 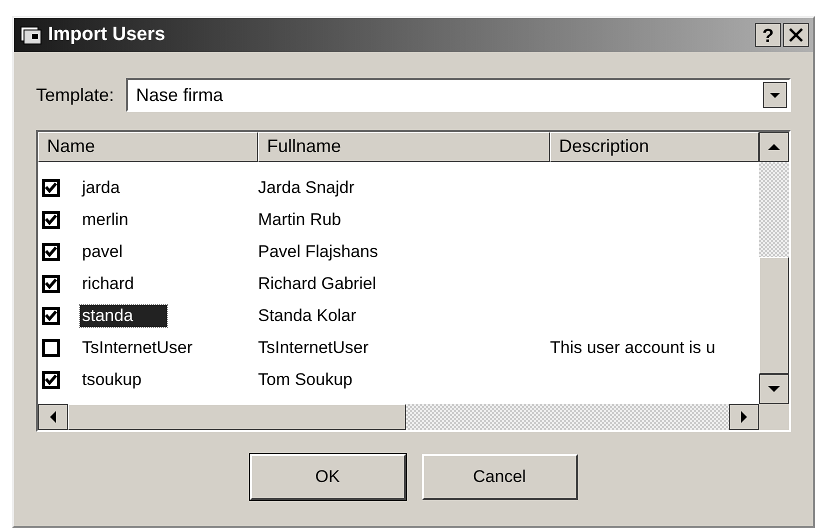 I want to click on name-cell: pavel, so click(x=102, y=252).